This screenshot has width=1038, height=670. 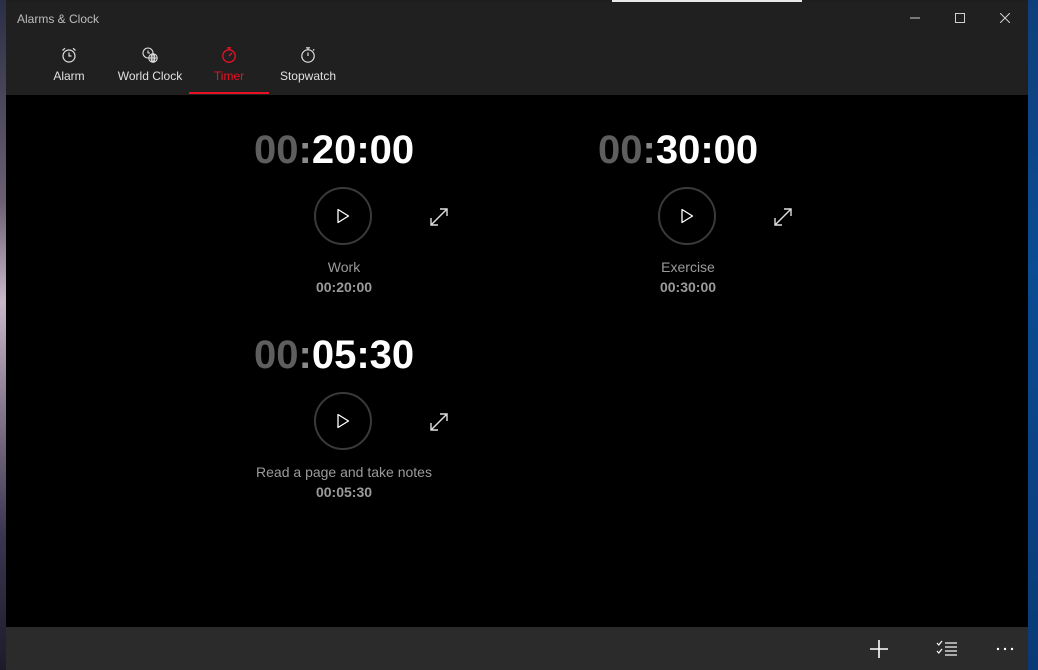 What do you see at coordinates (688, 287) in the screenshot?
I see `timer-duration: 00:30:00` at bounding box center [688, 287].